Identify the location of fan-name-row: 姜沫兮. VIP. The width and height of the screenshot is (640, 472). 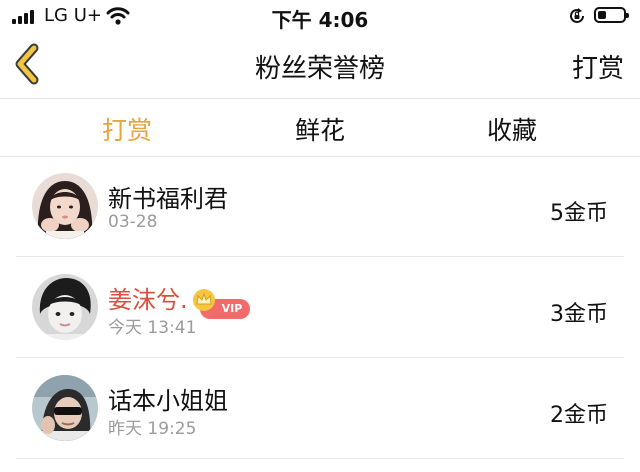
(179, 299).